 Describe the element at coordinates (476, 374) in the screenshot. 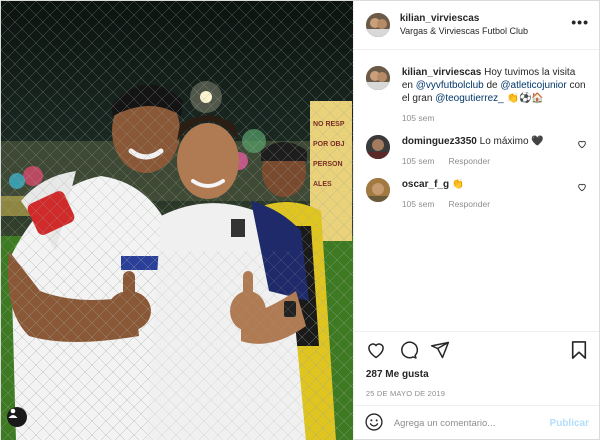

I see `likes-count: 287 Me gusta` at that location.